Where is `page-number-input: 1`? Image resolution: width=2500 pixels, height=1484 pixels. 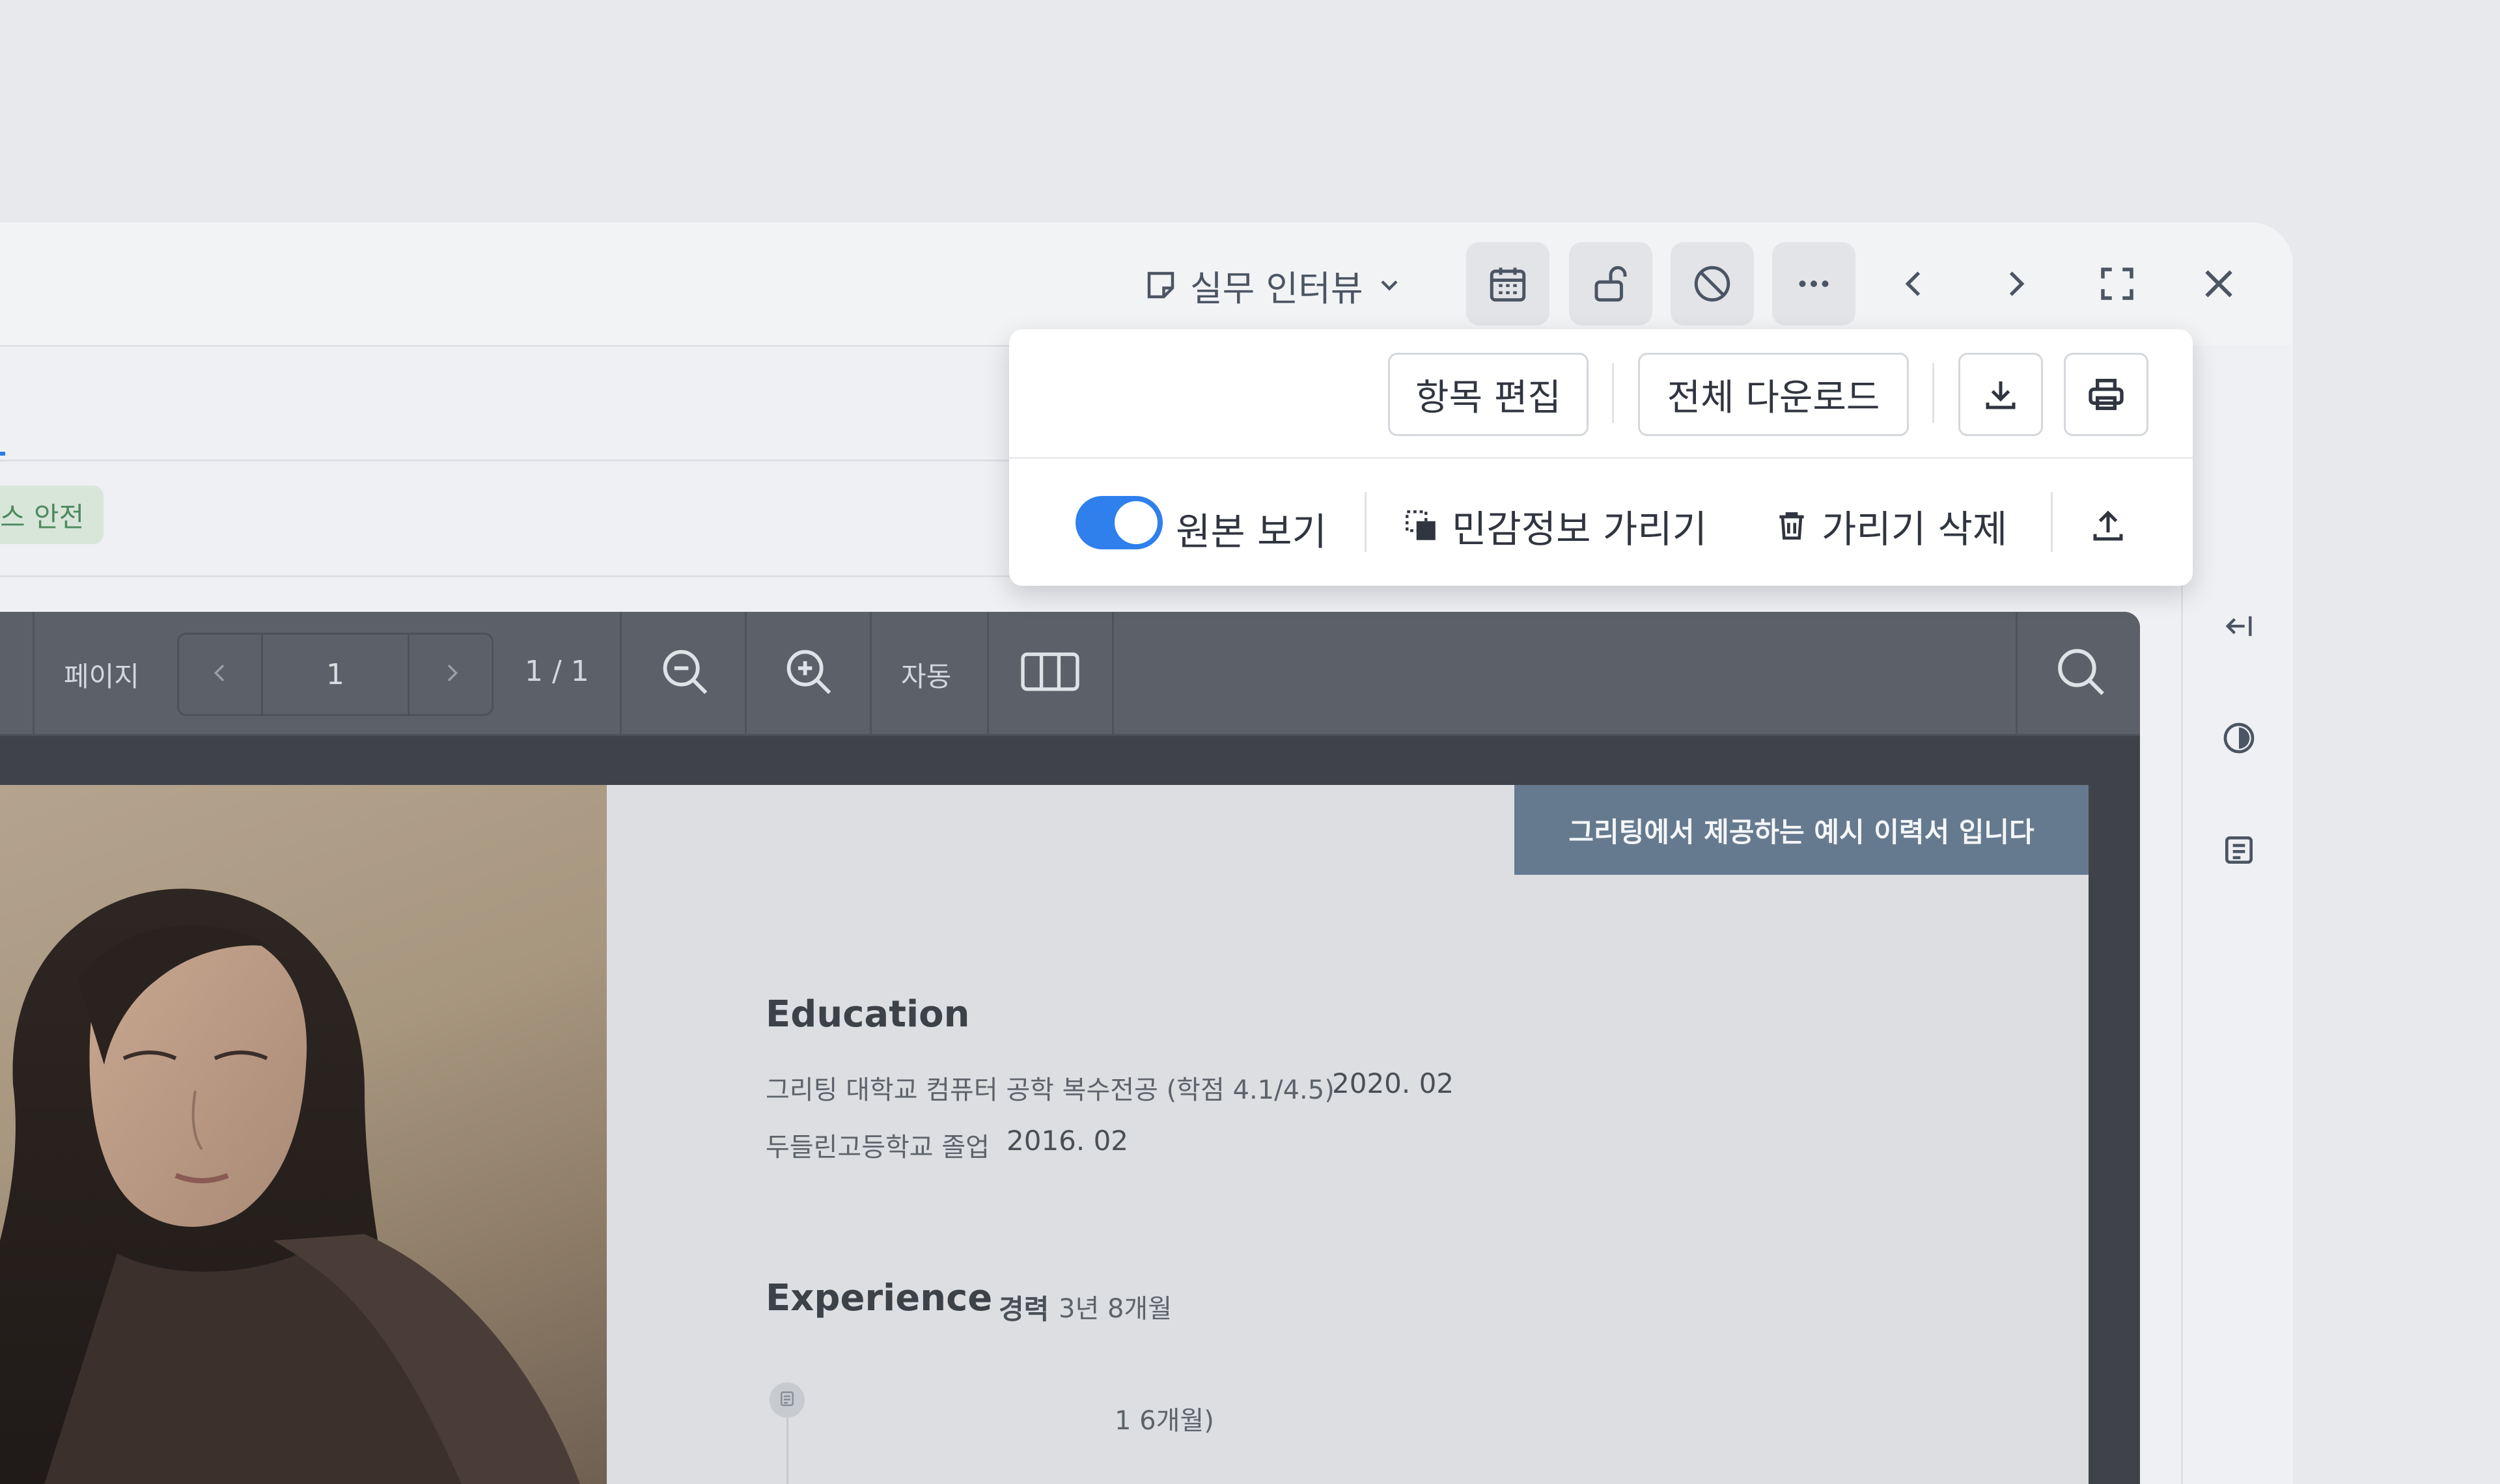
page-number-input: 1 is located at coordinates (335, 674).